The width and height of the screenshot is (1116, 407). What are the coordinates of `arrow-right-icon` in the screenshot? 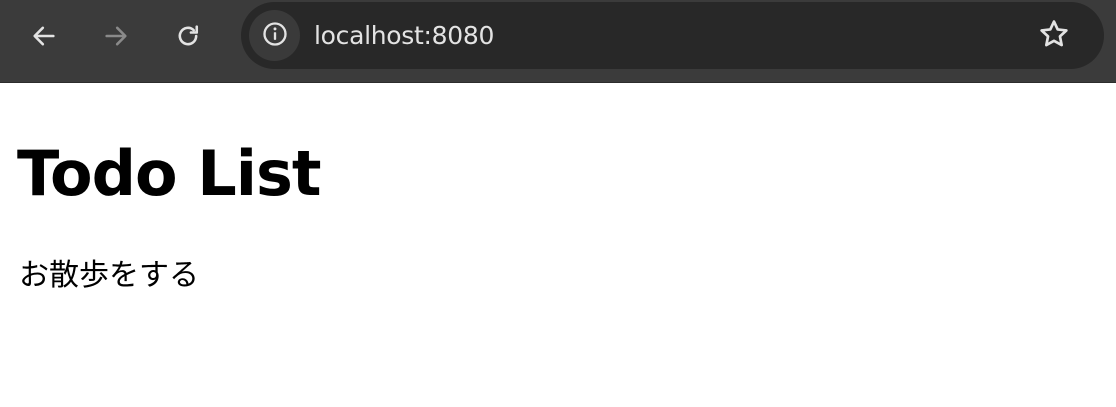 It's located at (116, 36).